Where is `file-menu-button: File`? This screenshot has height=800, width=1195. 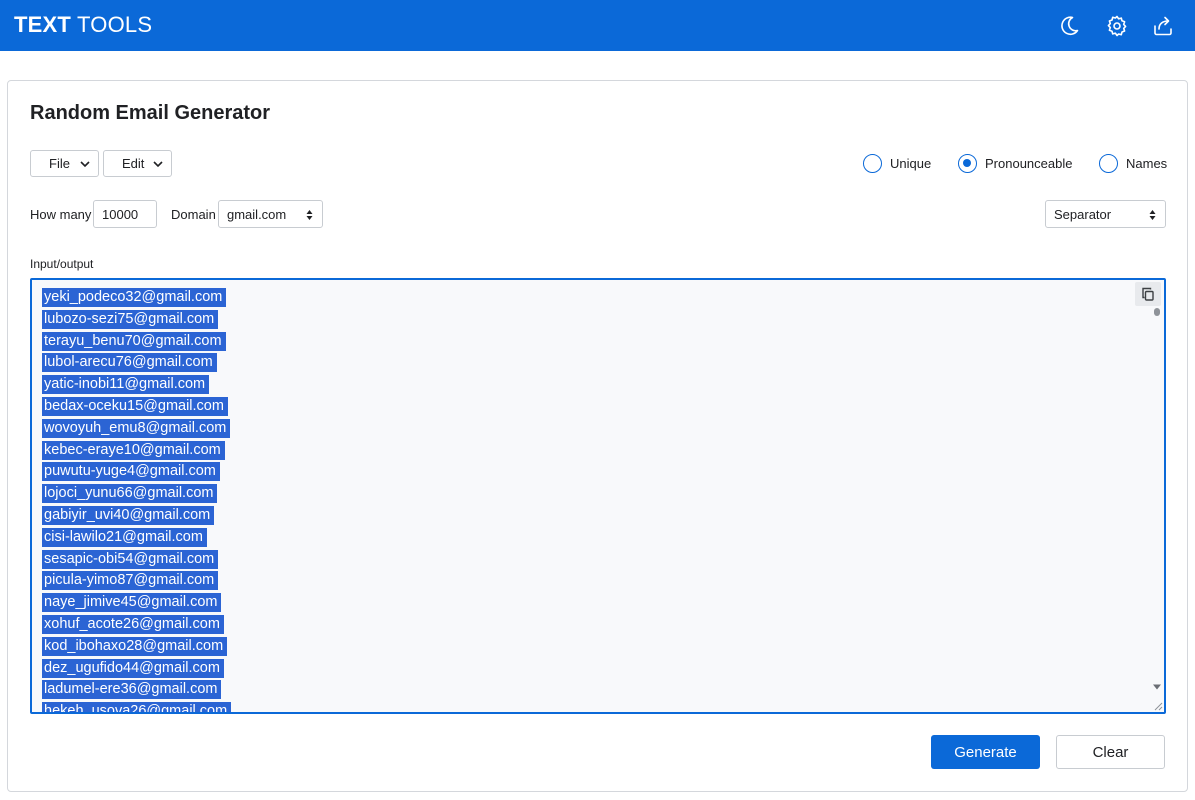
file-menu-button: File is located at coordinates (64, 163).